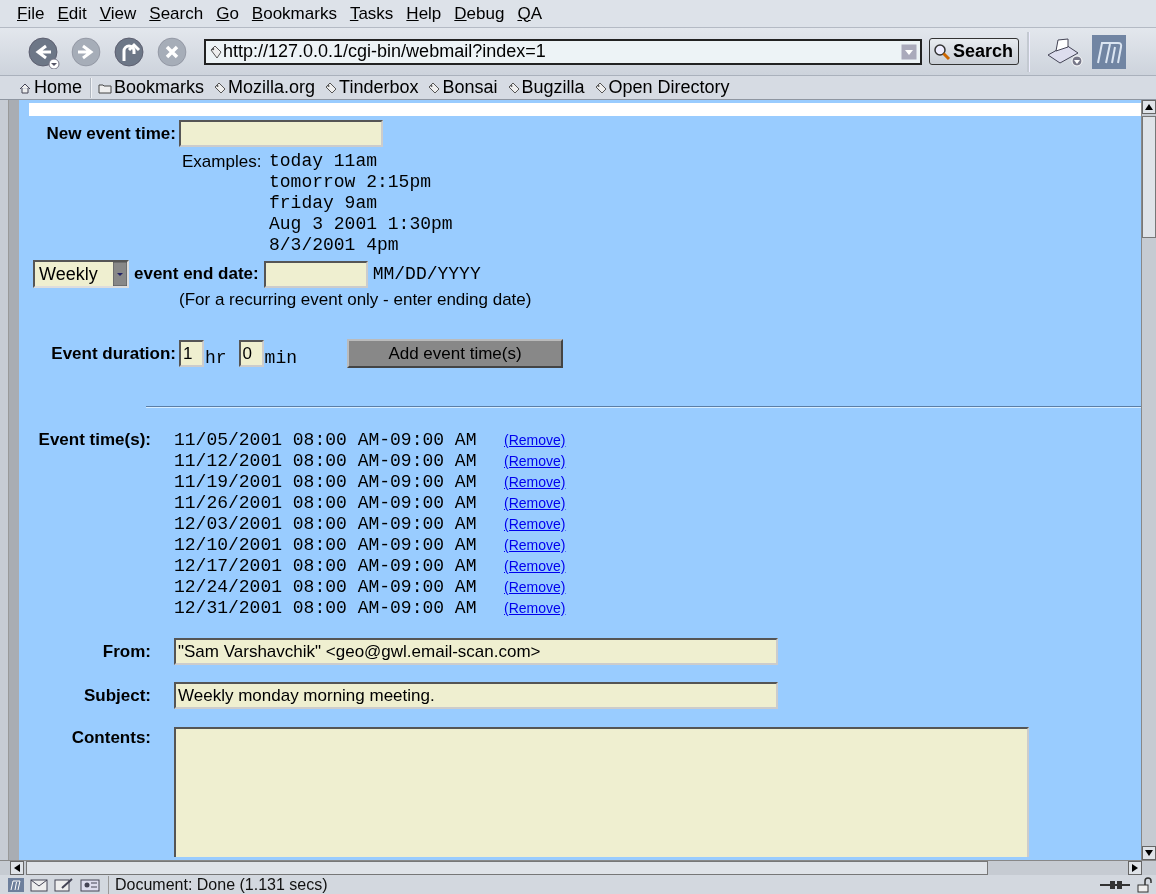  What do you see at coordinates (423, 13) in the screenshot?
I see `menu-item: Help` at bounding box center [423, 13].